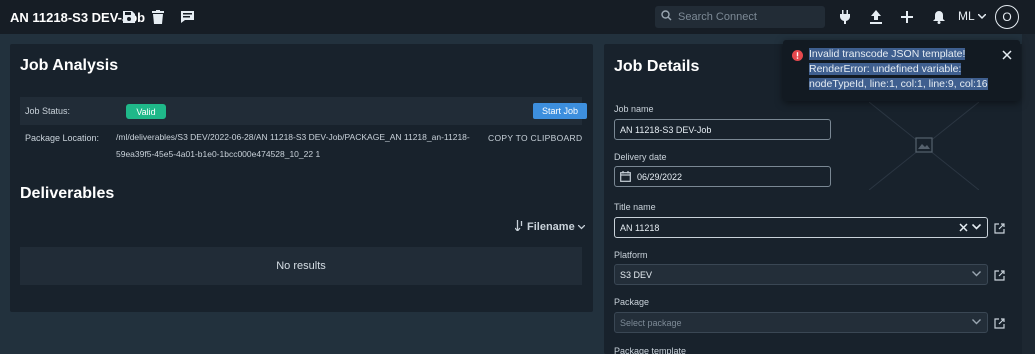 The width and height of the screenshot is (1035, 354). I want to click on top-bar: AN 11218-S3 DEV-Job ML O, so click(517, 17).